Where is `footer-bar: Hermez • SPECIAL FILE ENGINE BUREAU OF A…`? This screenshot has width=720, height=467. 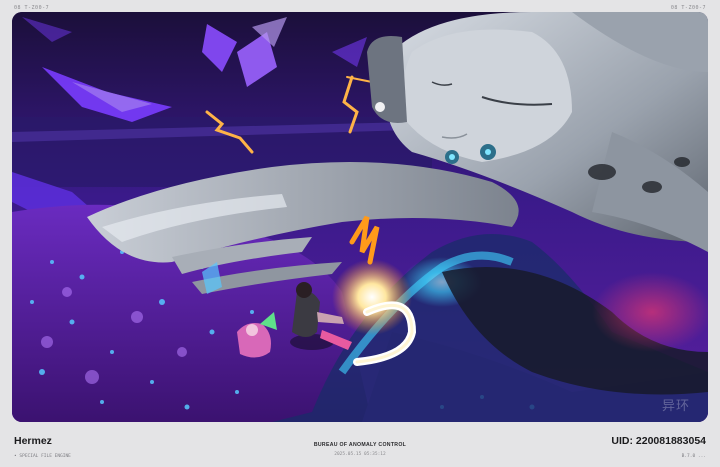 footer-bar: Hermez • SPECIAL FILE ENGINE BUREAU OF A… is located at coordinates (360, 445).